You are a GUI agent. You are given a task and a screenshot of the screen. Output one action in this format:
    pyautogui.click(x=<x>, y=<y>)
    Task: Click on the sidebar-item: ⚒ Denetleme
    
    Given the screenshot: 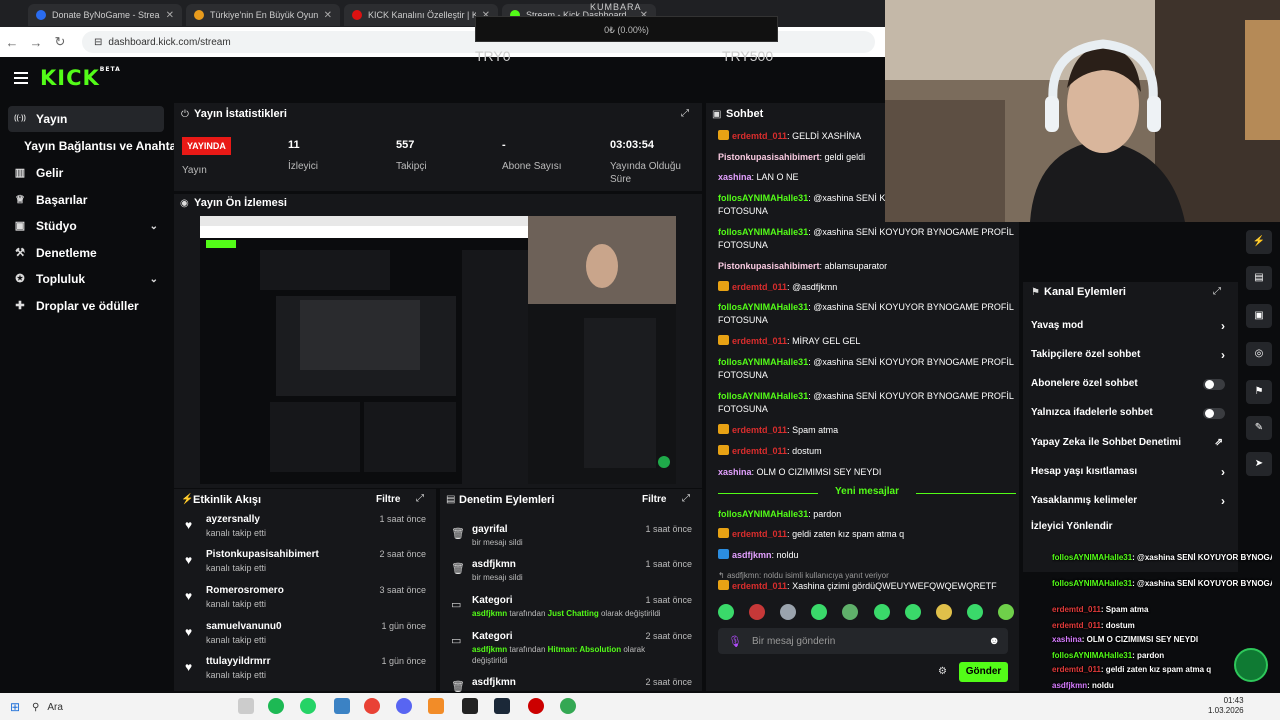 What is the action you would take?
    pyautogui.click(x=86, y=253)
    